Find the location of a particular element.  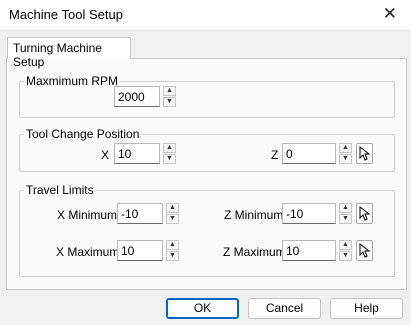

tool-change-z-spinner: ▲ ▼ is located at coordinates (345, 153).